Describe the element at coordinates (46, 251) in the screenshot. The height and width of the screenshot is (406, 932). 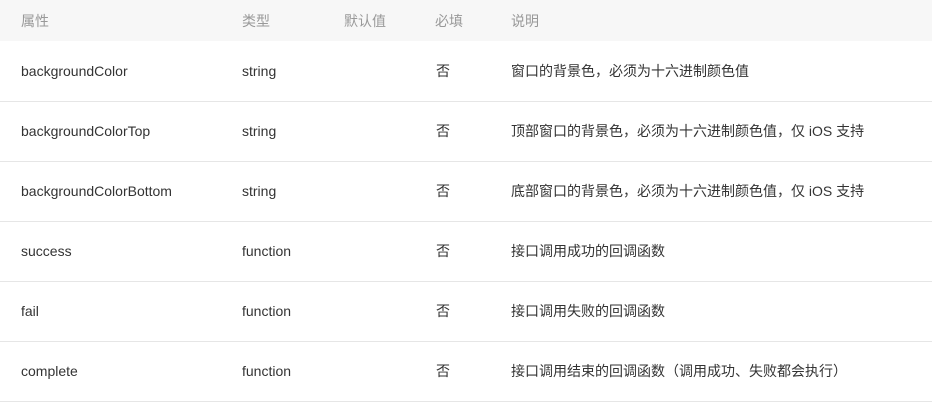
I see `cell-property: success` at that location.